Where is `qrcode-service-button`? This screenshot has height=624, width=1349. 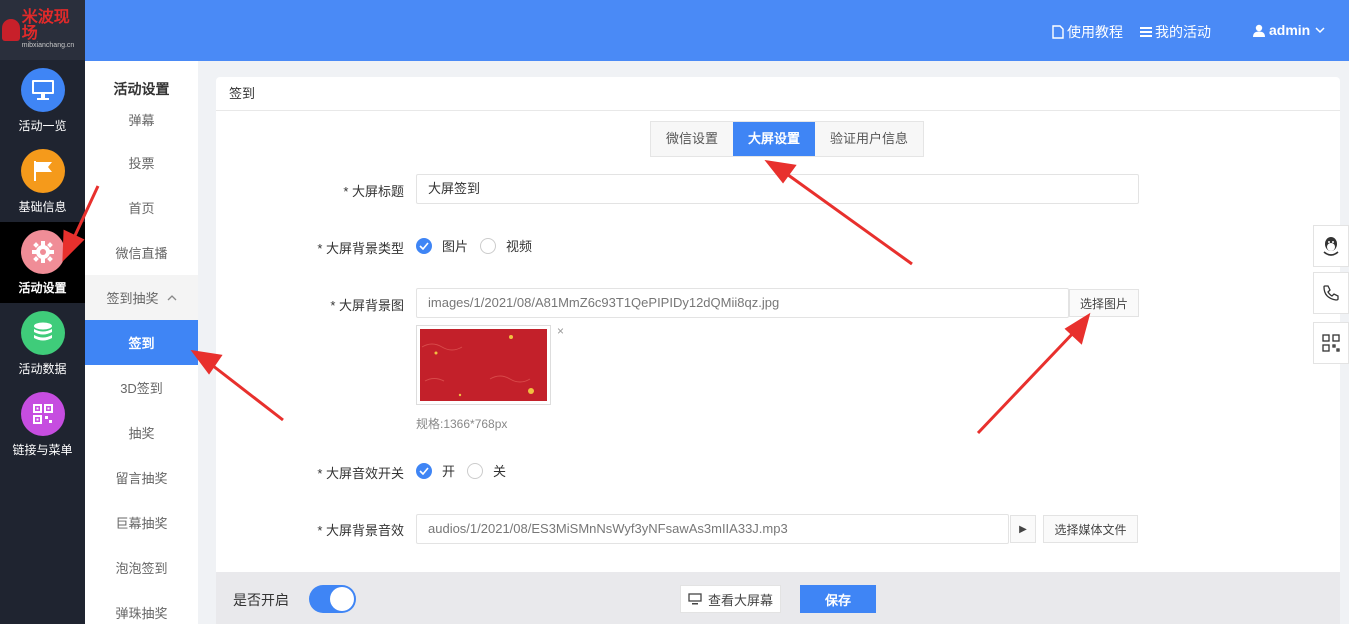
qrcode-service-button is located at coordinates (1331, 343).